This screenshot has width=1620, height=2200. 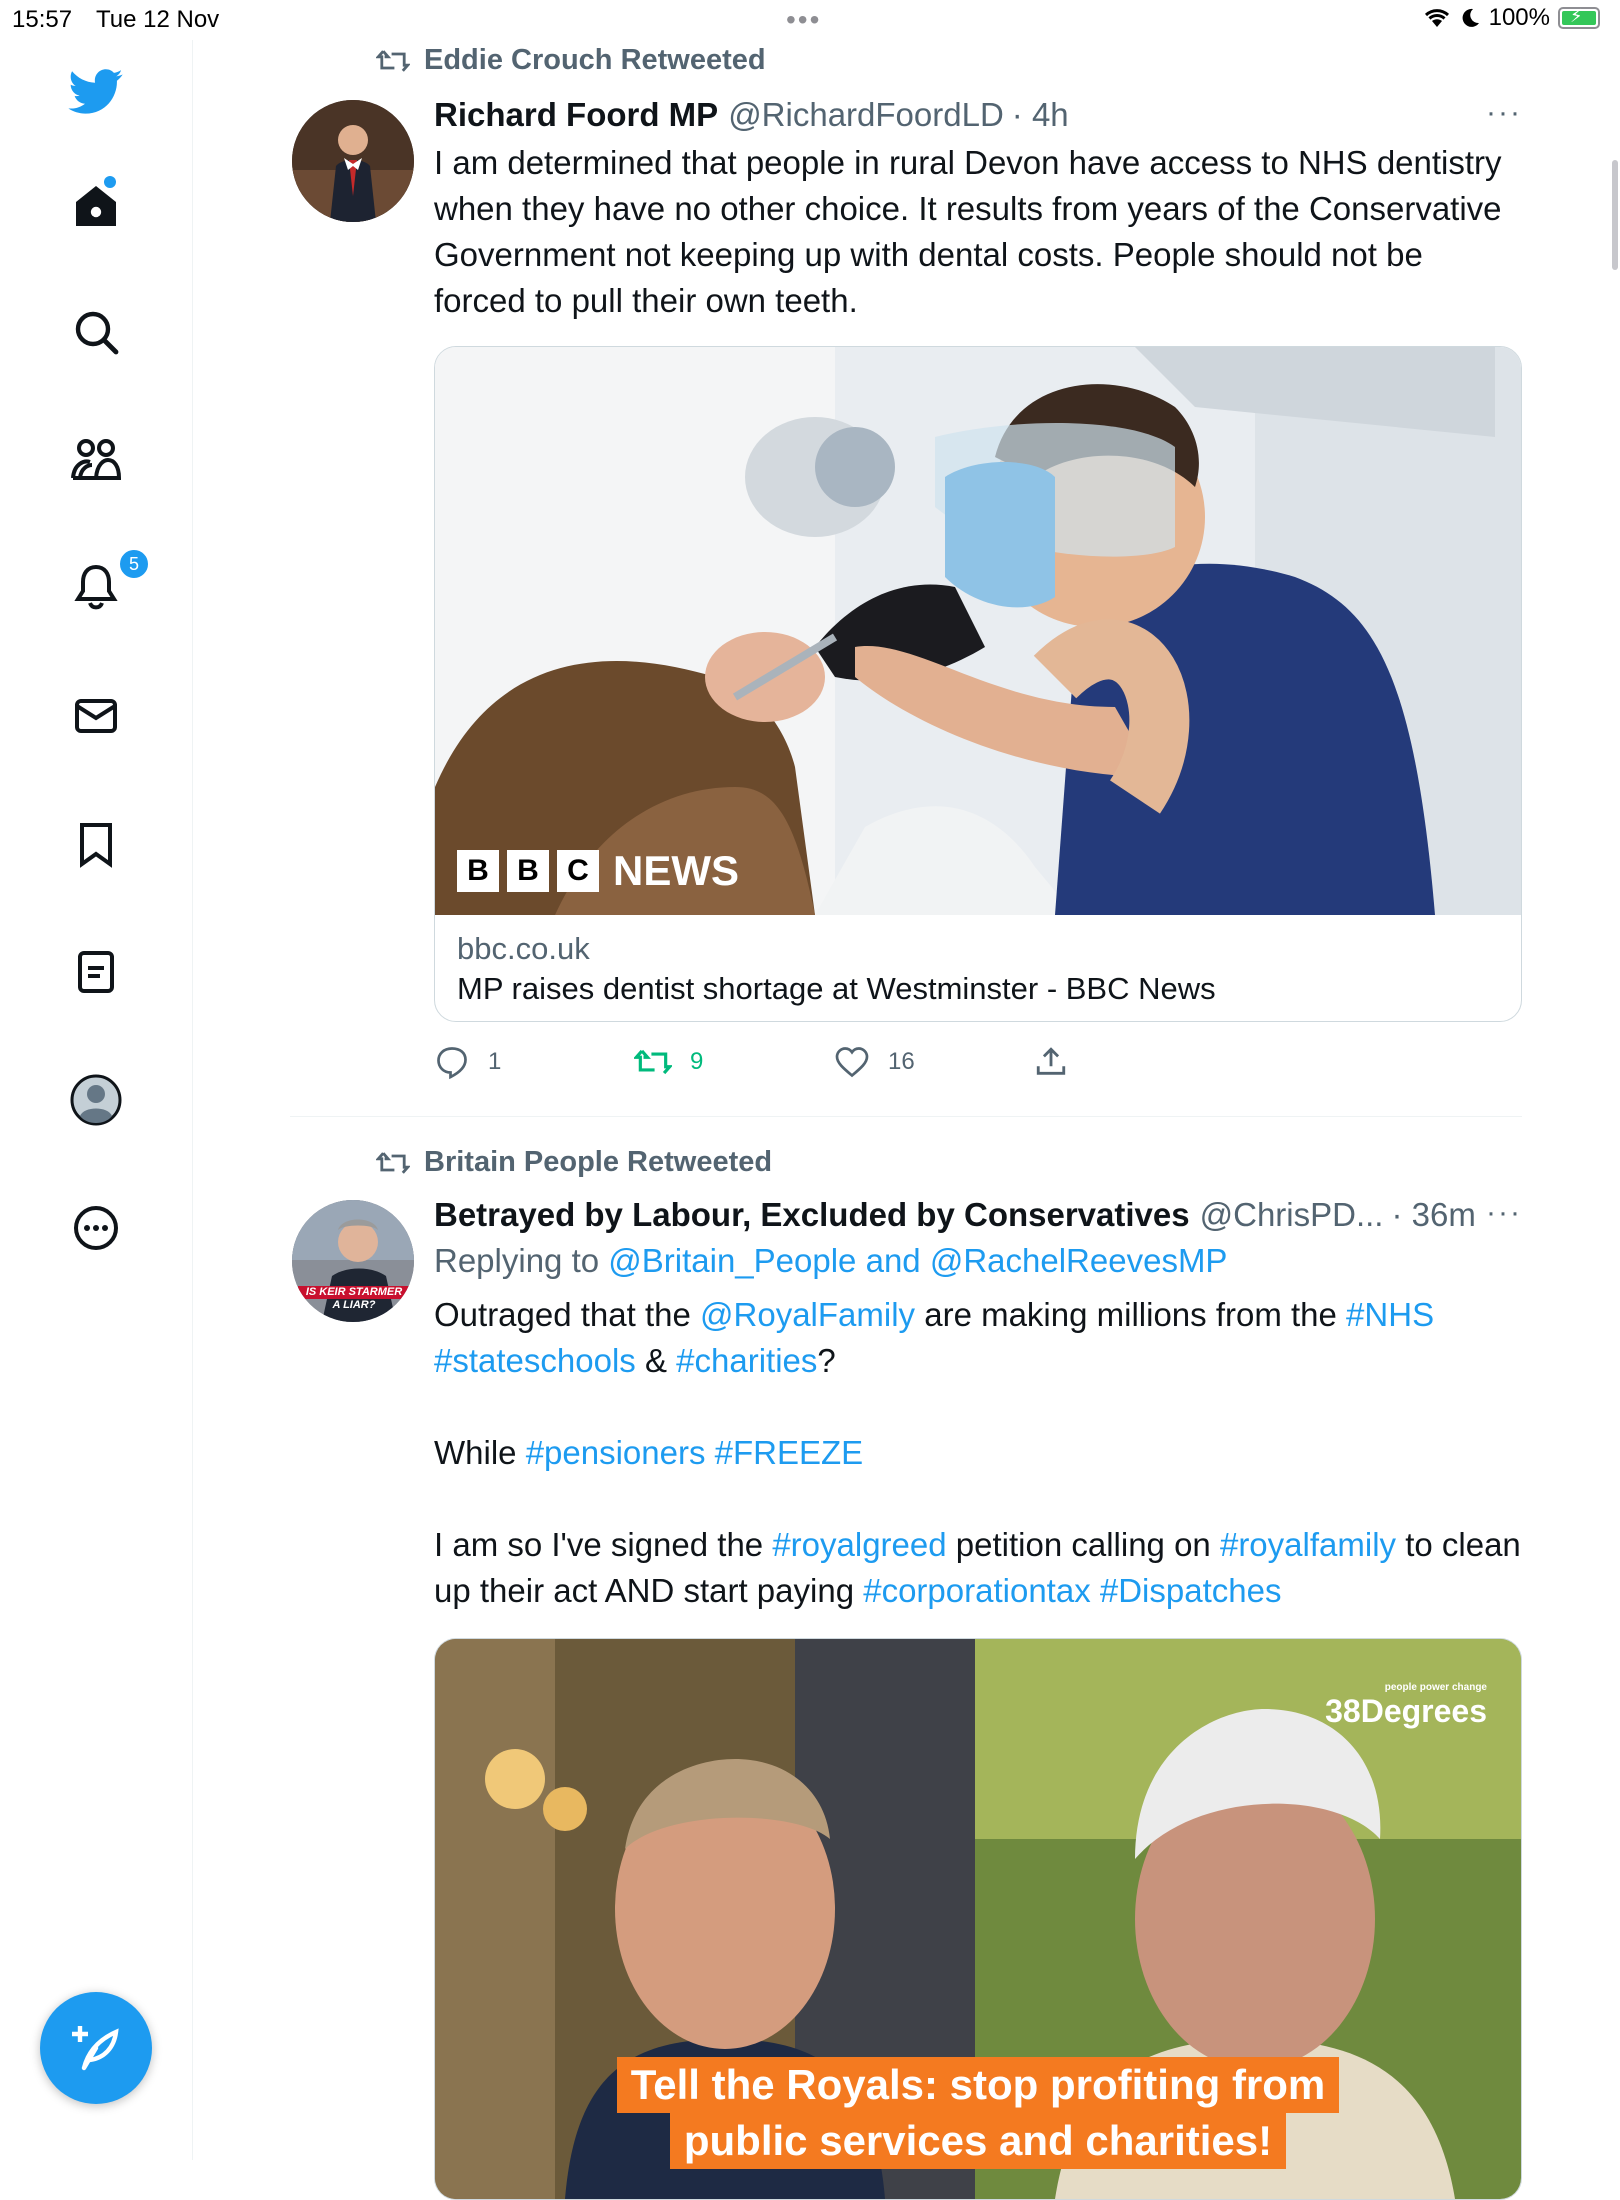 I want to click on avatar-caption-1: IS KEIR STARMER, so click(x=354, y=1292).